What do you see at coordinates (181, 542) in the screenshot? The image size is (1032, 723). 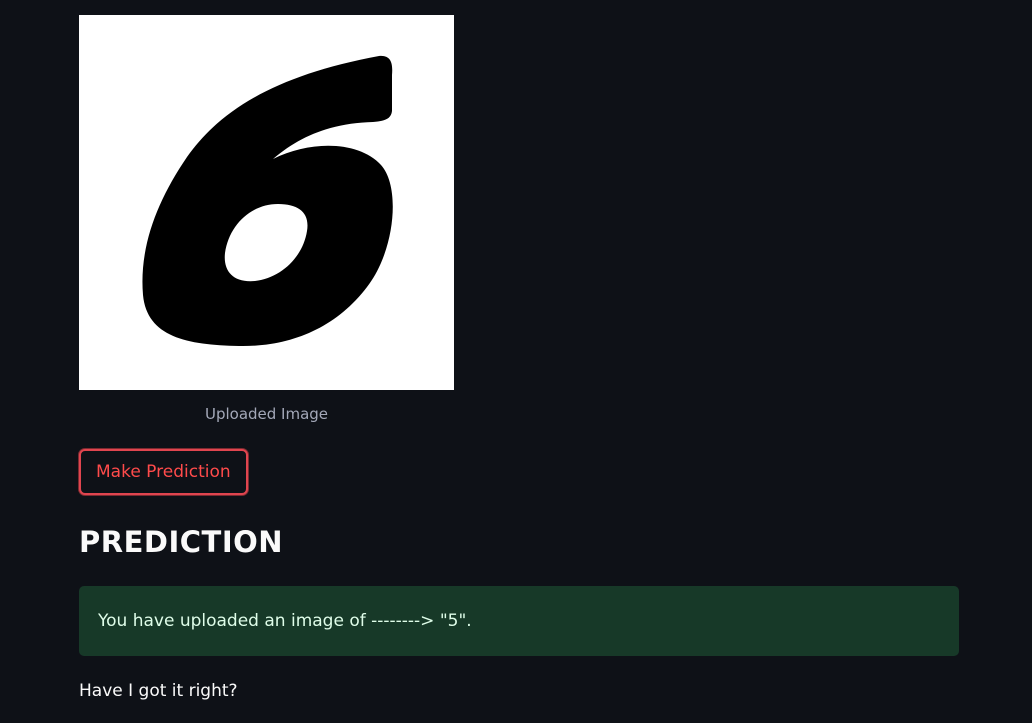 I see `prediction-heading: PREDICTION` at bounding box center [181, 542].